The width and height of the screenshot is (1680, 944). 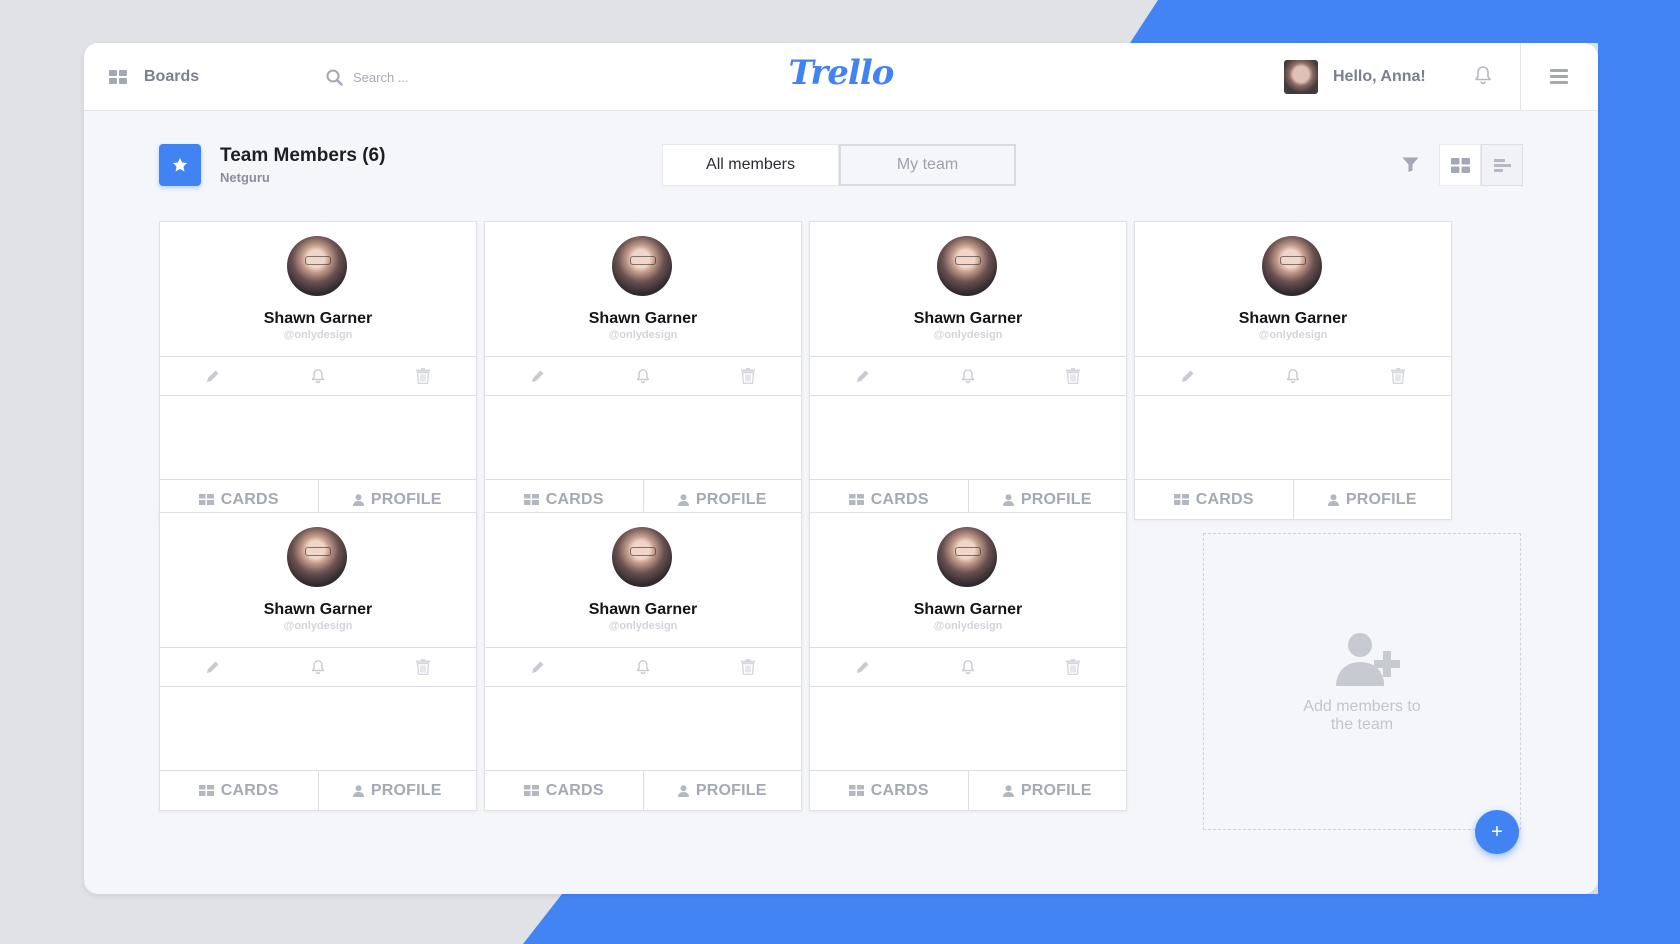 I want to click on grid-view-button, so click(x=1460, y=165).